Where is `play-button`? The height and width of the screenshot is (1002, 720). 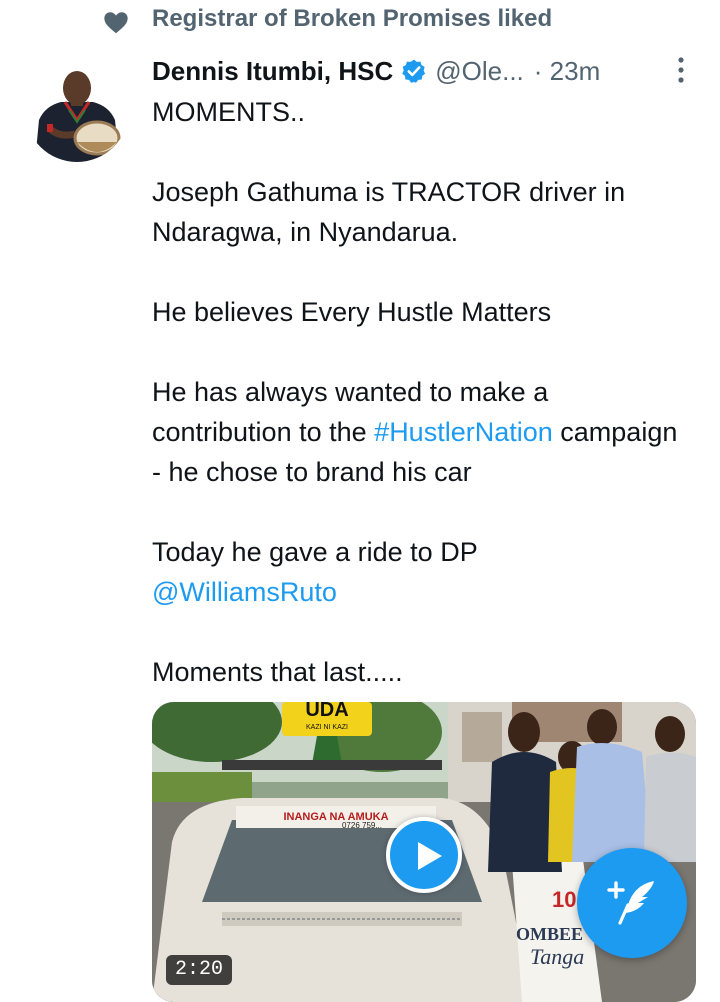
play-button is located at coordinates (424, 855).